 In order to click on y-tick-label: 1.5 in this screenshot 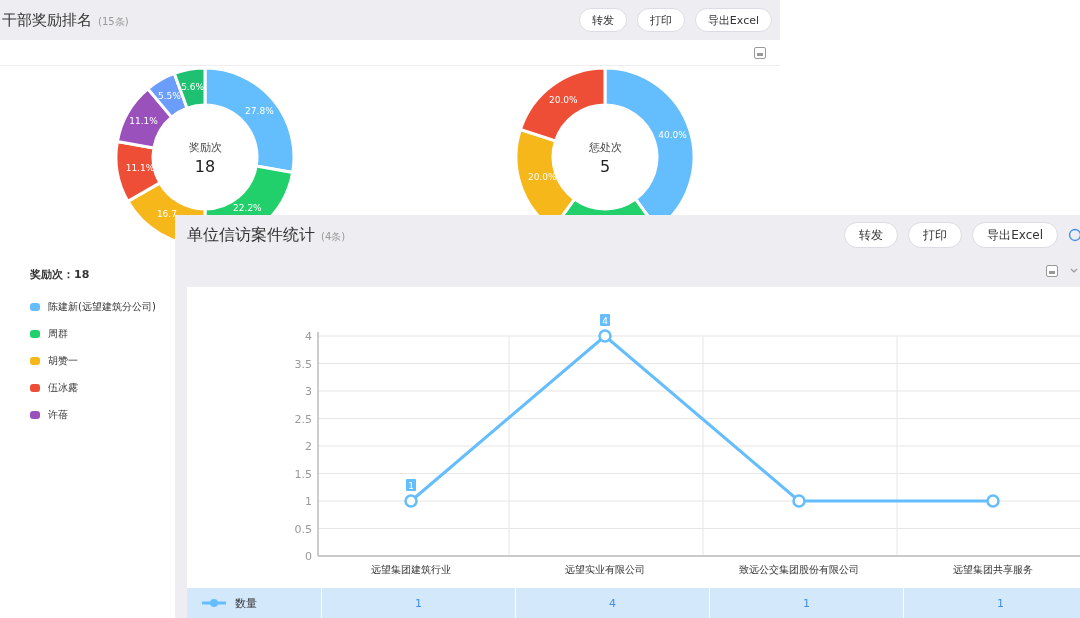, I will do `click(303, 474)`.